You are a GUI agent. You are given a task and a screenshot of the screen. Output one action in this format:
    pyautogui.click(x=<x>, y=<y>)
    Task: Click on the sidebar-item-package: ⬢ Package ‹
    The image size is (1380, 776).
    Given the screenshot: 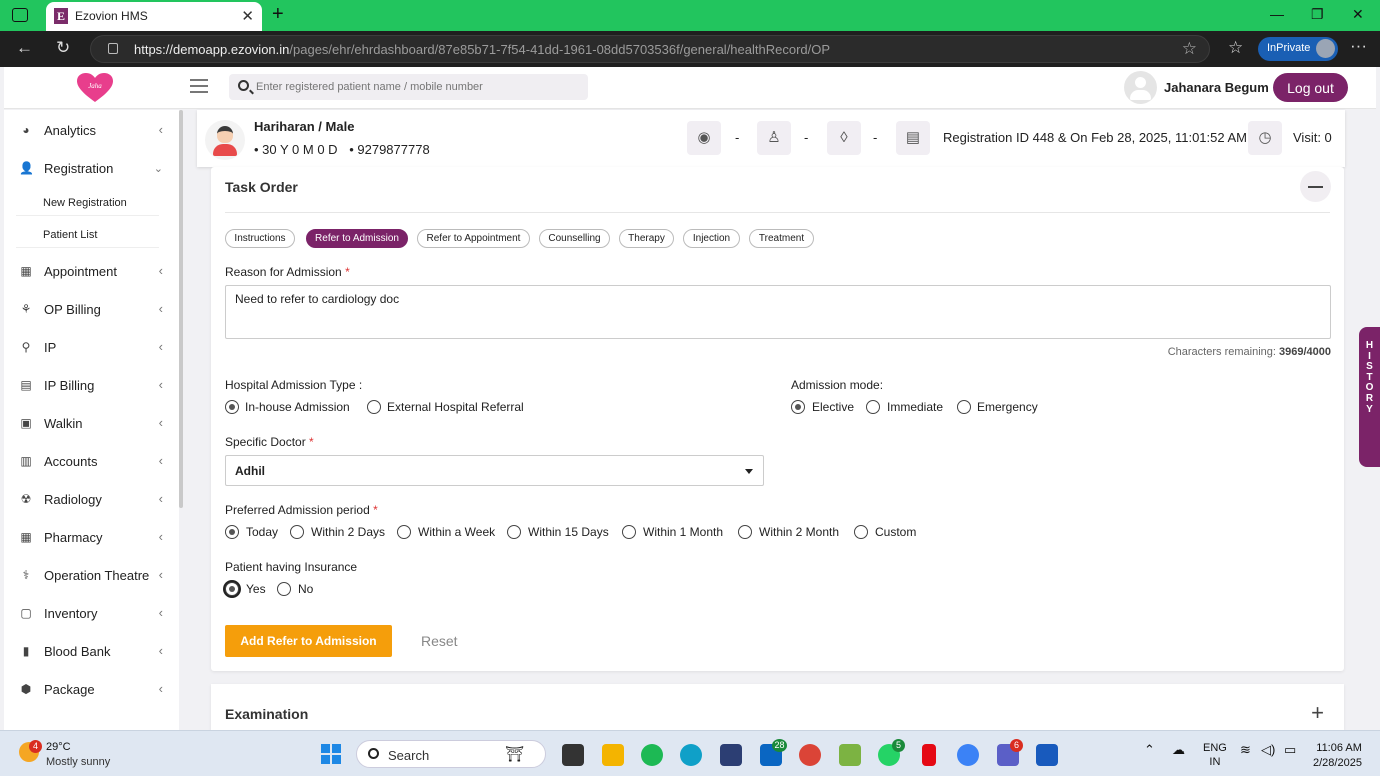 What is the action you would take?
    pyautogui.click(x=91, y=690)
    